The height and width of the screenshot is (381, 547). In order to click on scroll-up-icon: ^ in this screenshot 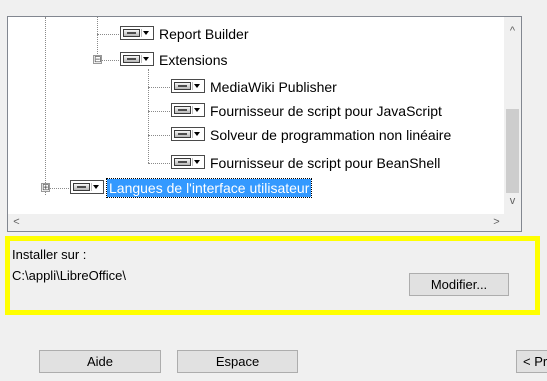, I will do `click(512, 31)`.